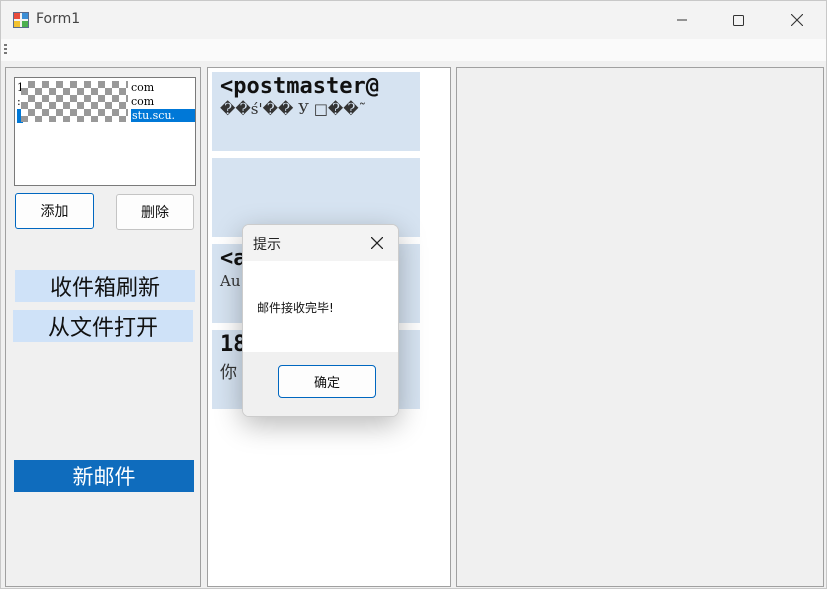 Image resolution: width=827 pixels, height=589 pixels. What do you see at coordinates (293, 109) in the screenshot?
I see `mail-subject: ��ś'�� У □��˜` at bounding box center [293, 109].